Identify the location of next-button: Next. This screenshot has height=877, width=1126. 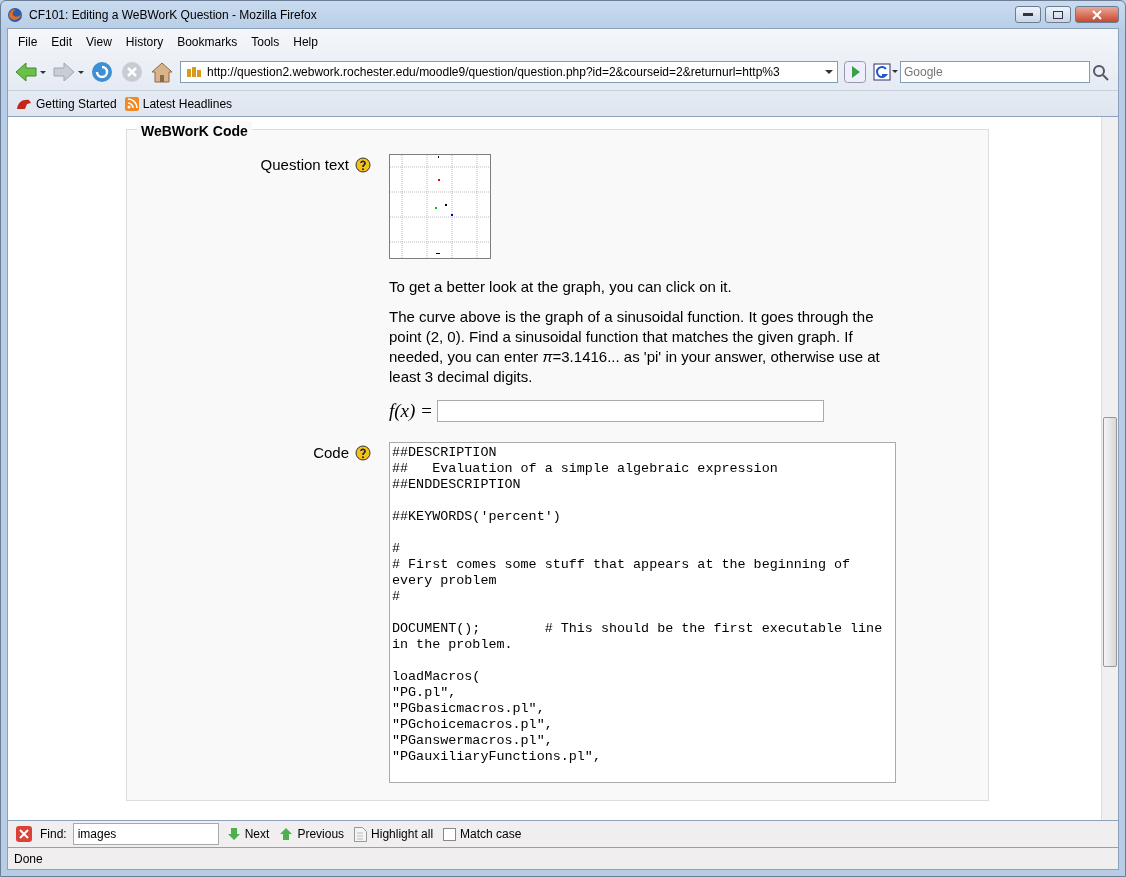
(248, 834).